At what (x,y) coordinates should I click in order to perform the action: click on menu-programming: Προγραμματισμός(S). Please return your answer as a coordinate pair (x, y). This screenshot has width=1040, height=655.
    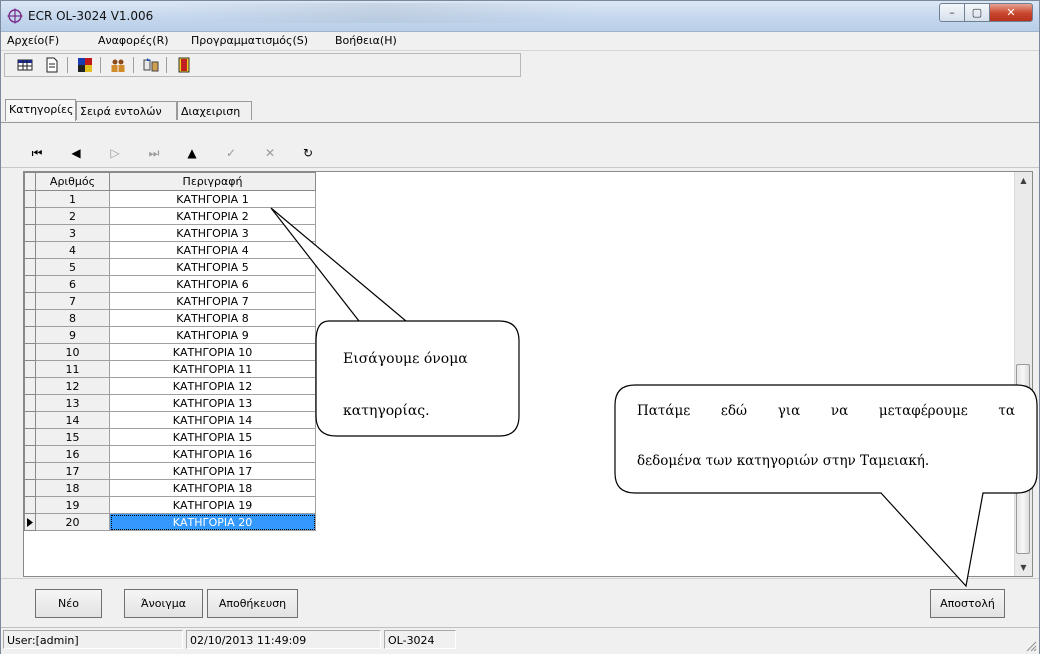
    Looking at the image, I should click on (249, 40).